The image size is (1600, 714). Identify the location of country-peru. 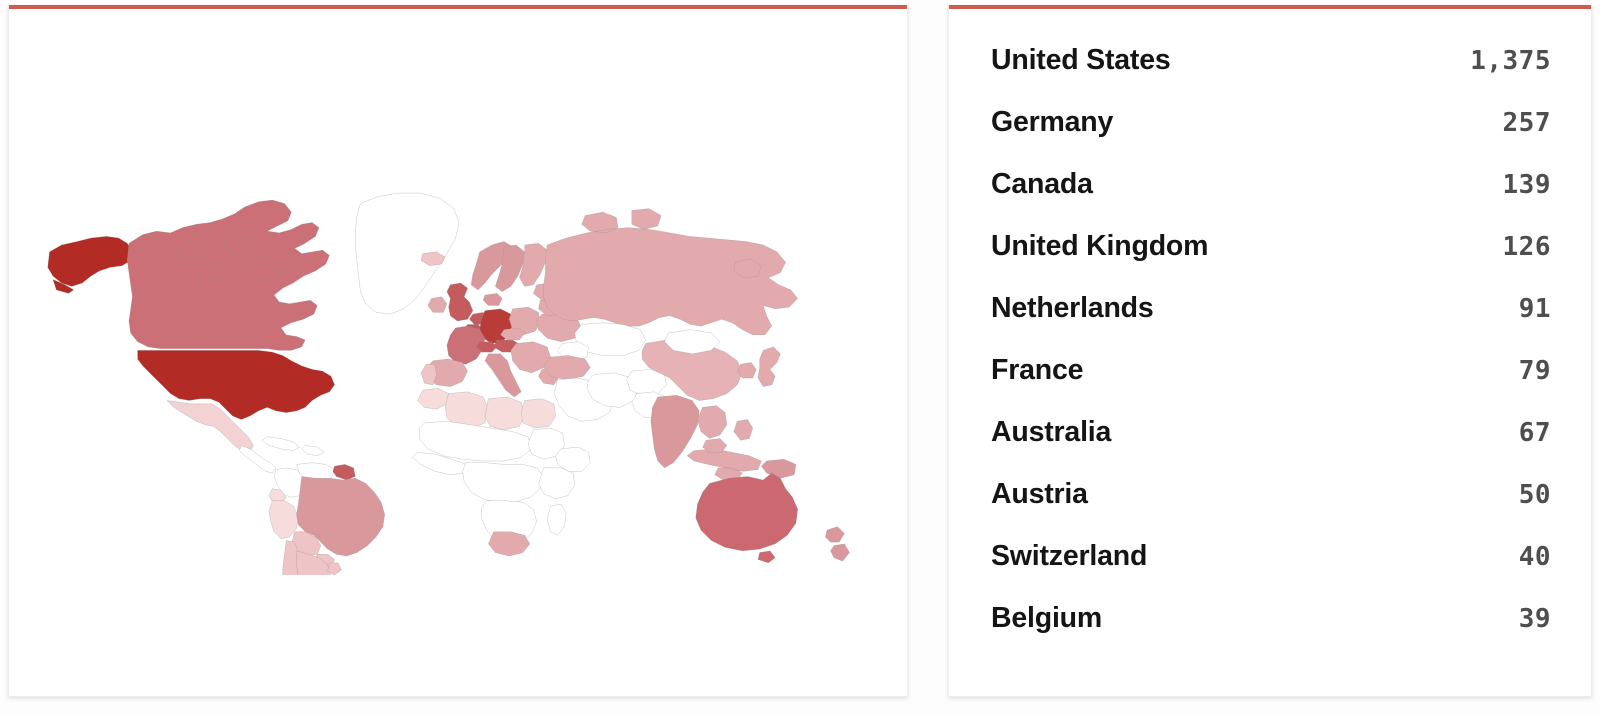
(283, 520).